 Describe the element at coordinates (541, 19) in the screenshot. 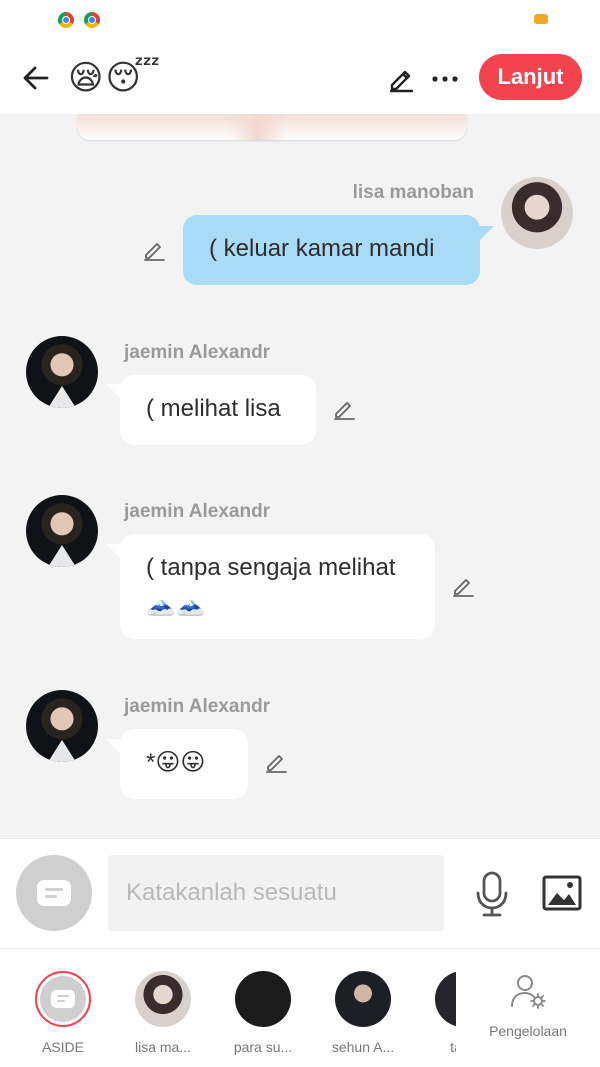

I see `battery-icon` at that location.